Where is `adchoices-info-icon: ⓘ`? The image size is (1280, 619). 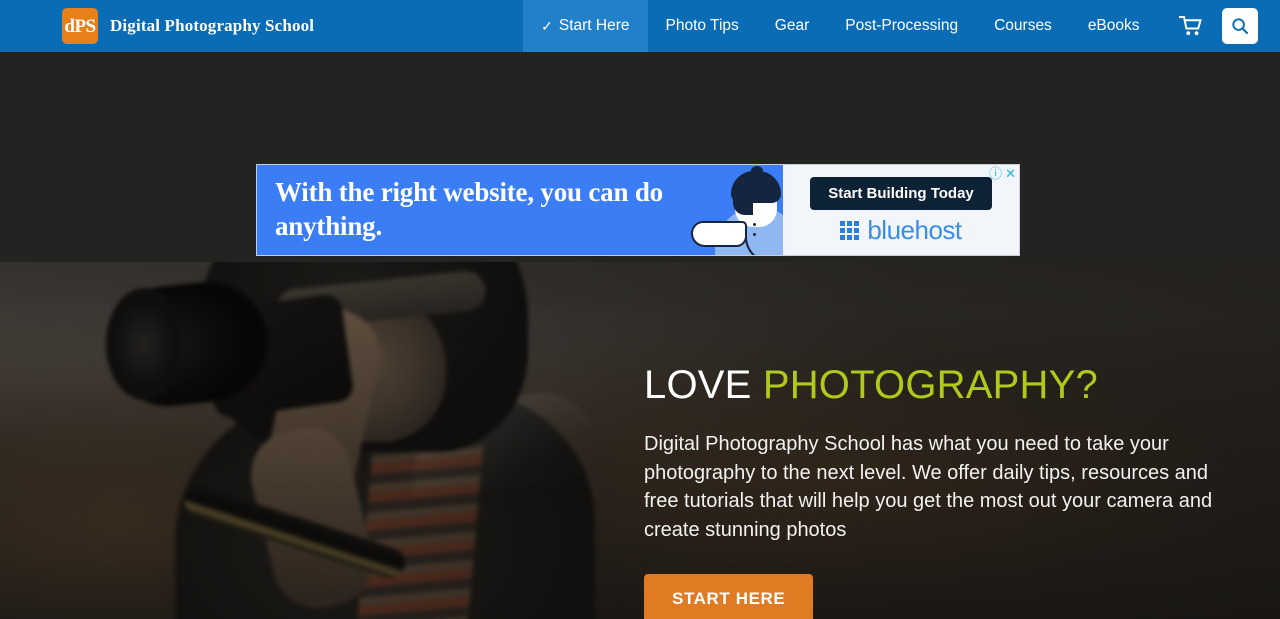
adchoices-info-icon: ⓘ is located at coordinates (995, 173).